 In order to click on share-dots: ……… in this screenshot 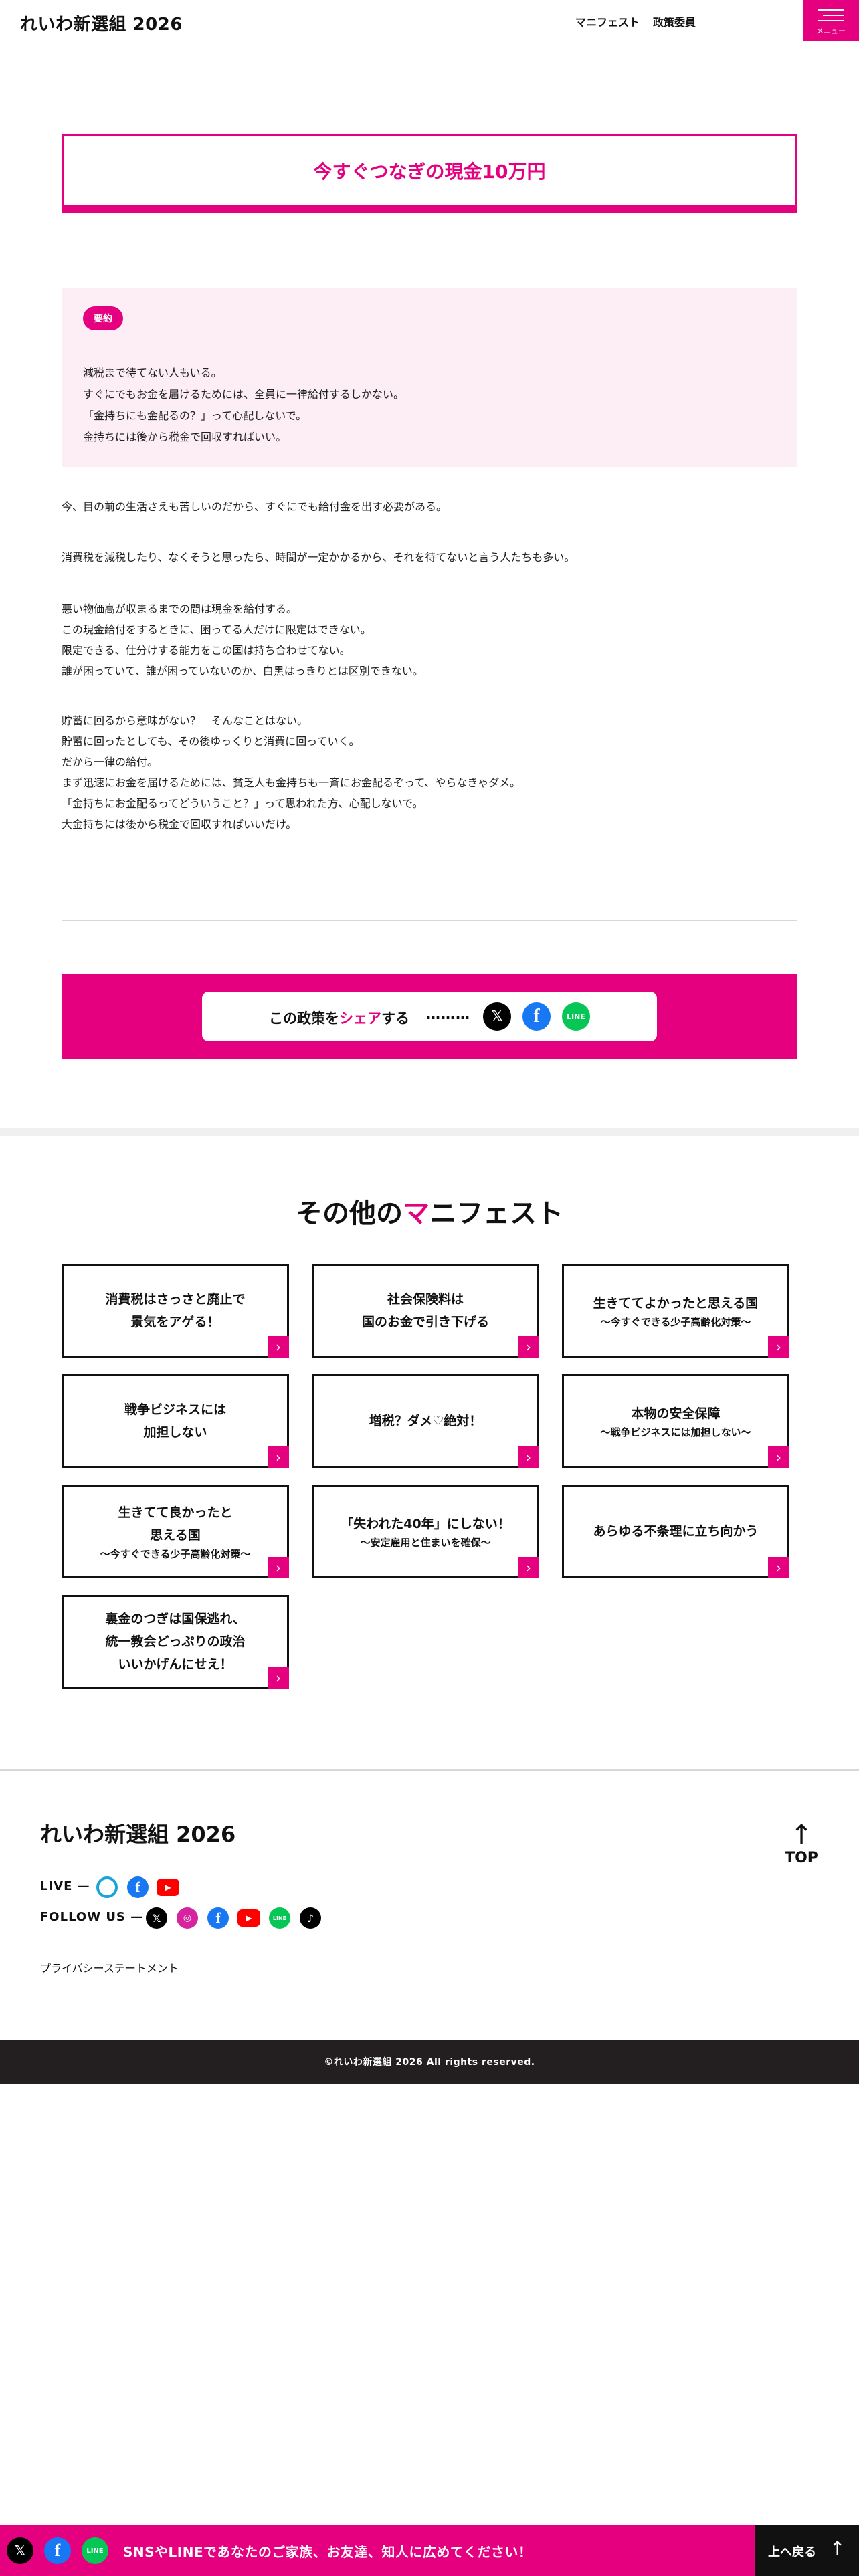, I will do `click(448, 1015)`.